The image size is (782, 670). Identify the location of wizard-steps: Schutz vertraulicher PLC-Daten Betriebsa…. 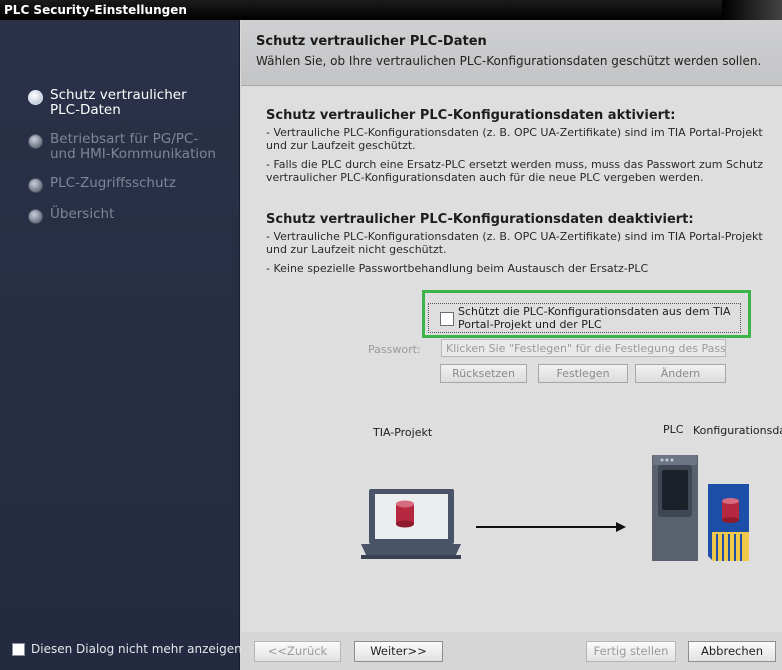
(124, 163).